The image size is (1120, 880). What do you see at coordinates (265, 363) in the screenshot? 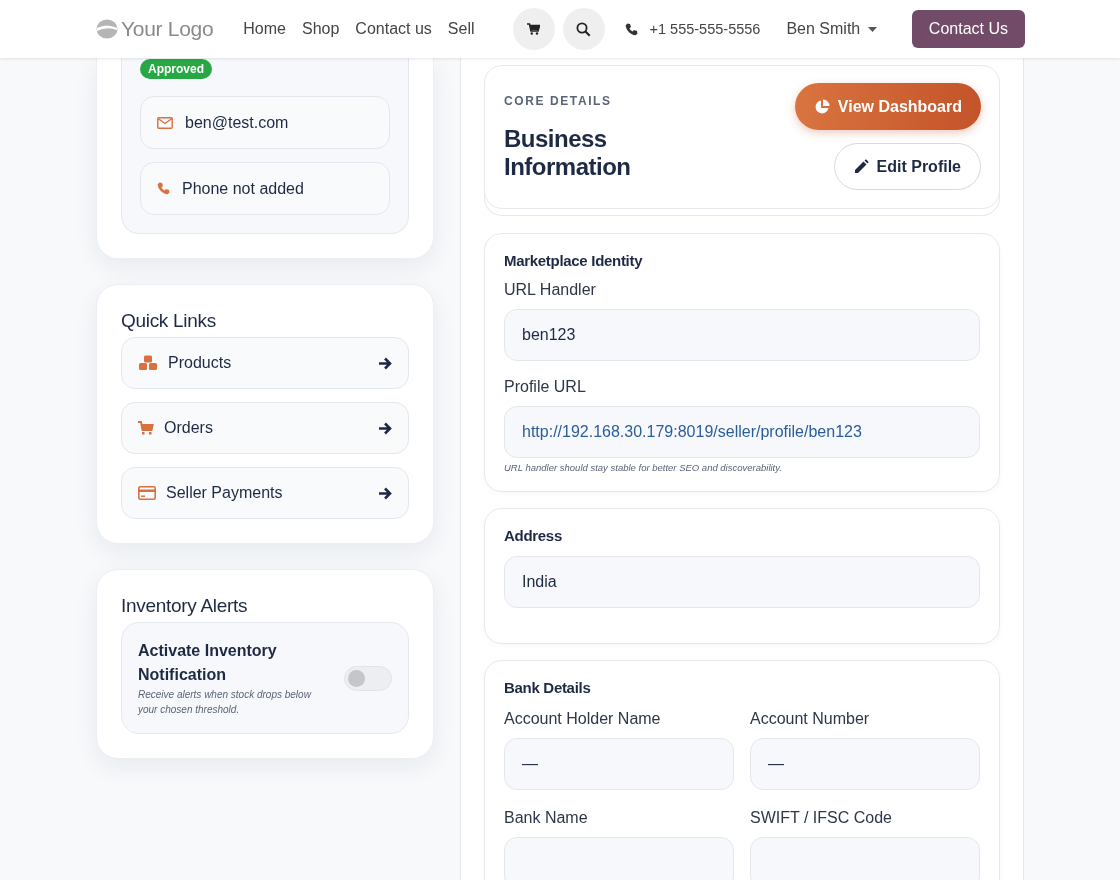
I see `quick-link: Products` at bounding box center [265, 363].